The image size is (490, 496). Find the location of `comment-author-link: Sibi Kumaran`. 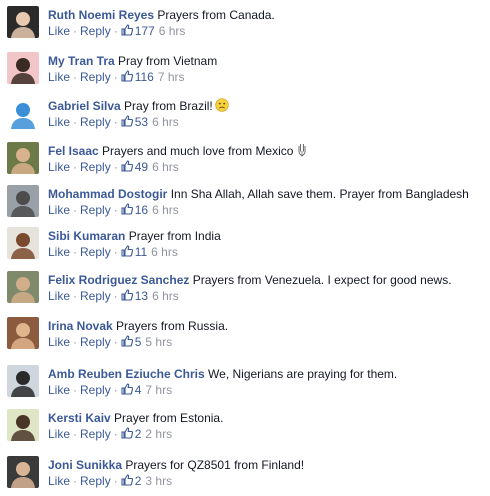

comment-author-link: Sibi Kumaran is located at coordinates (86, 236).